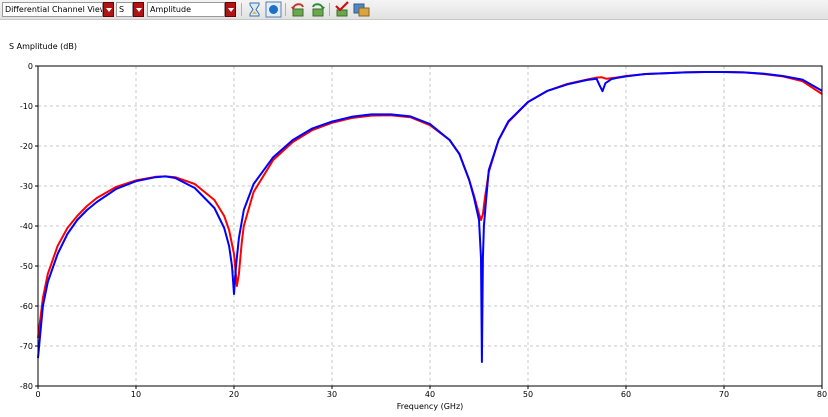 The width and height of the screenshot is (828, 417). What do you see at coordinates (43, 46) in the screenshot?
I see `chart-title: S Amplitude (dB)` at bounding box center [43, 46].